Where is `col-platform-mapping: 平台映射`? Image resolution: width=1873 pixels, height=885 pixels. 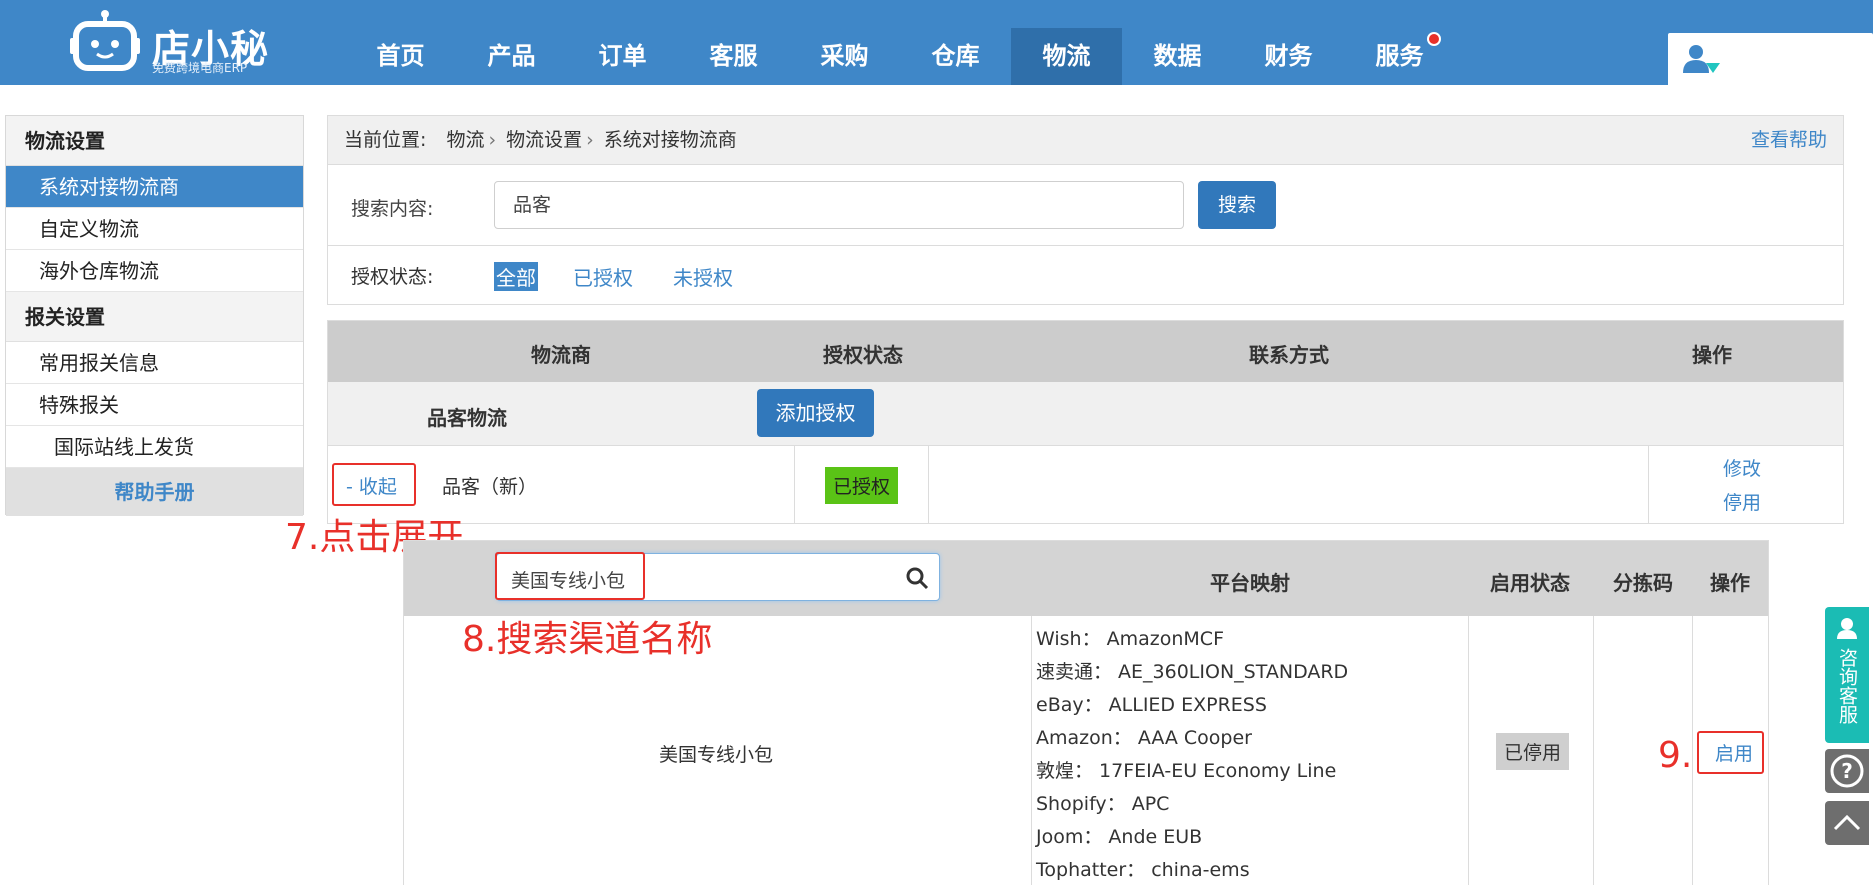 col-platform-mapping: 平台映射 is located at coordinates (1250, 583).